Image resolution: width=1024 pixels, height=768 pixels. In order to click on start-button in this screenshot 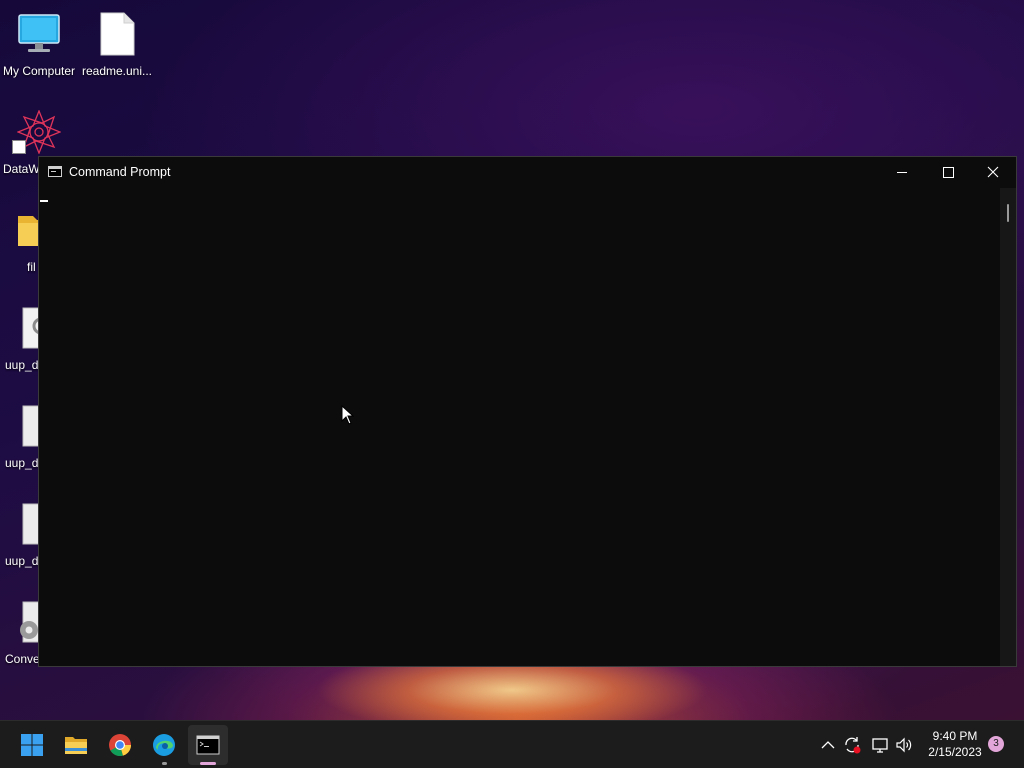, I will do `click(32, 745)`.